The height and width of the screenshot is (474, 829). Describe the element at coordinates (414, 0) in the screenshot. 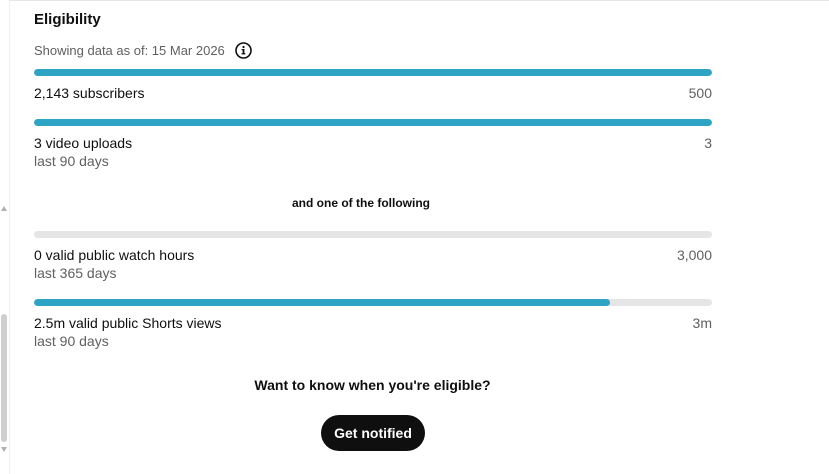

I see `top-divider` at that location.